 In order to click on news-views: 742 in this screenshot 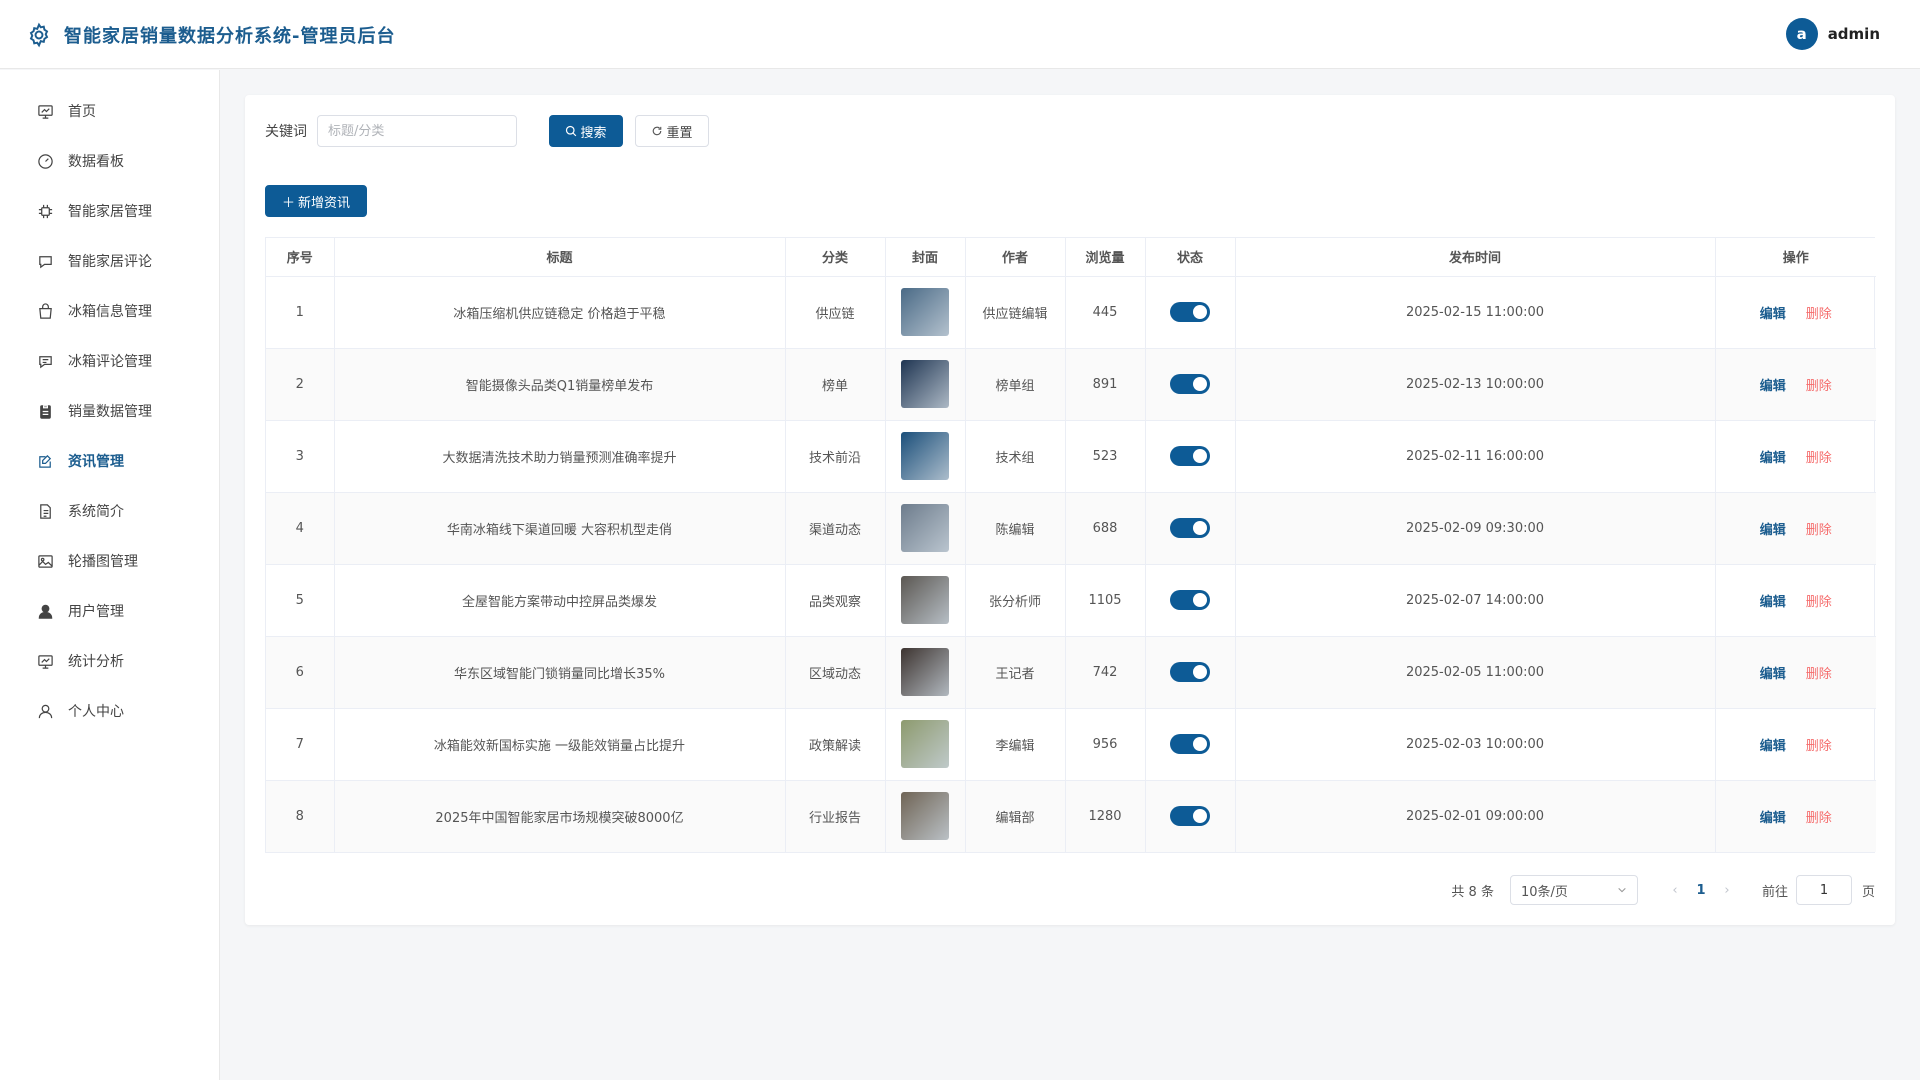, I will do `click(1105, 672)`.